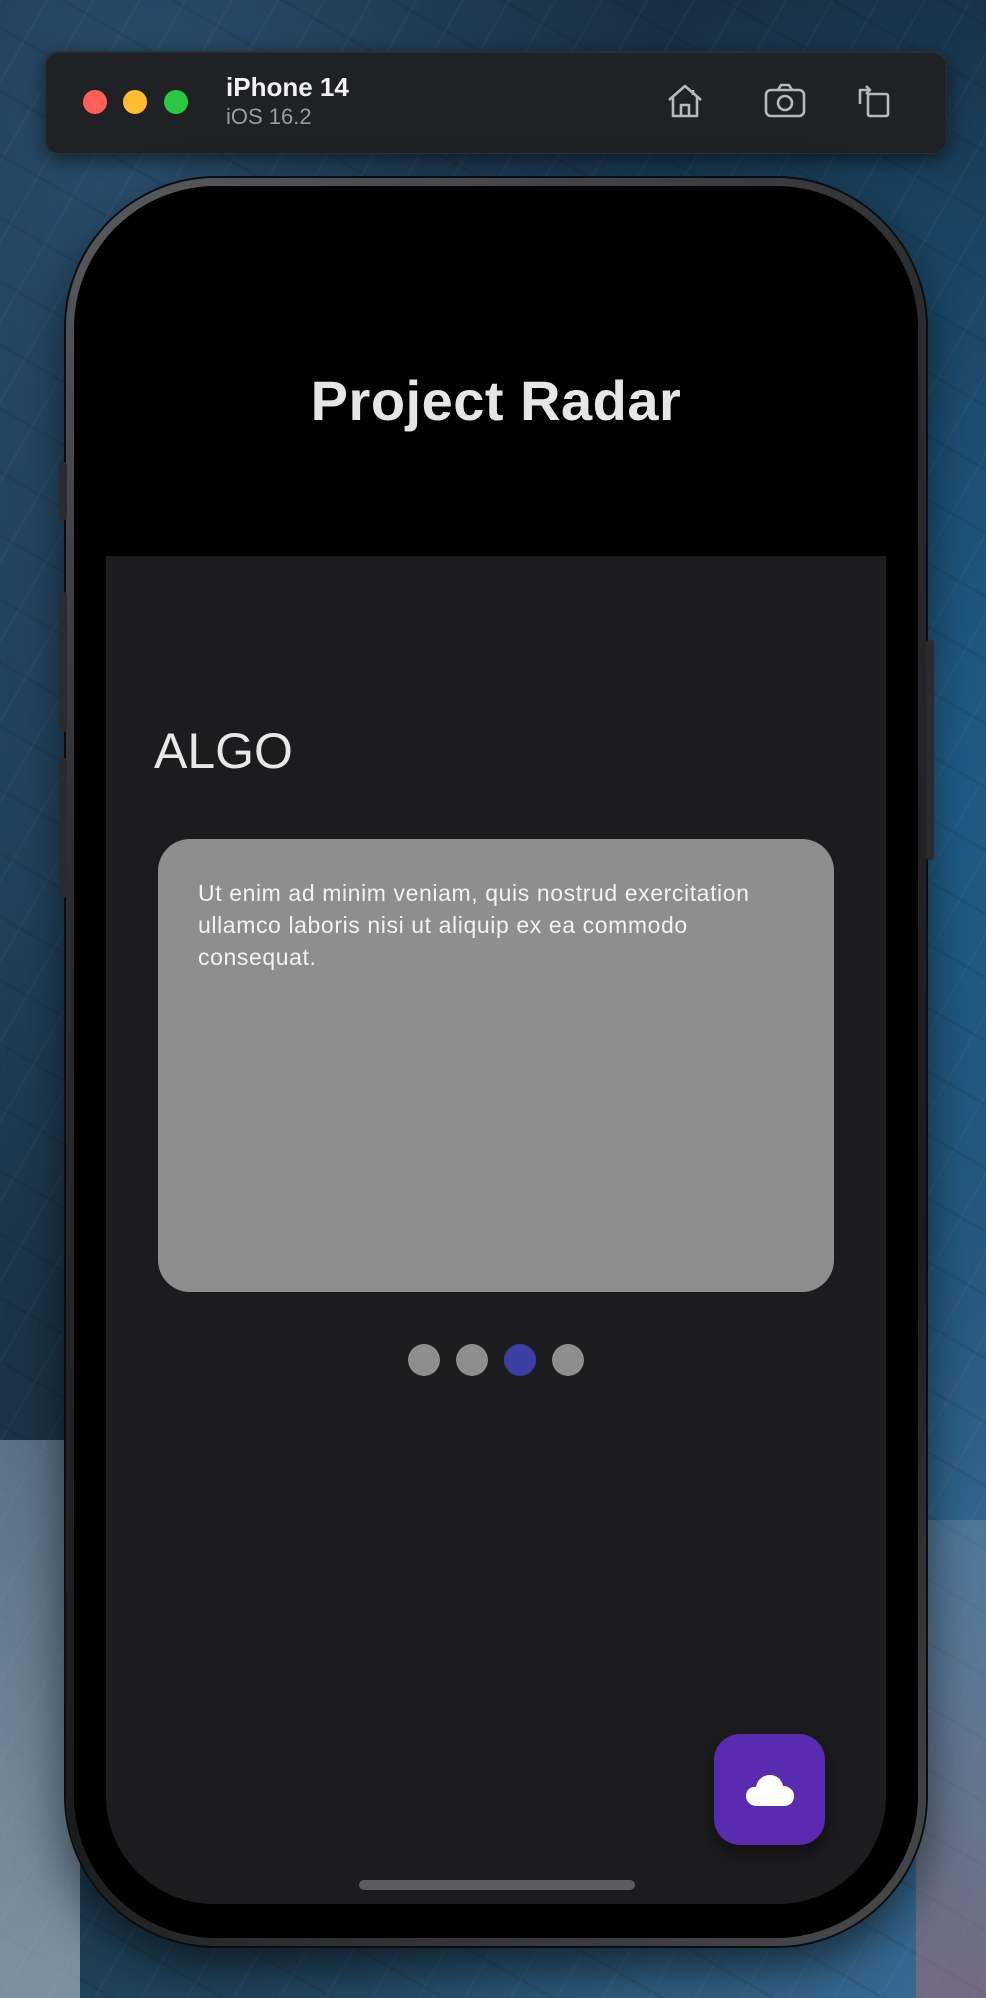  I want to click on home-icon, so click(685, 101).